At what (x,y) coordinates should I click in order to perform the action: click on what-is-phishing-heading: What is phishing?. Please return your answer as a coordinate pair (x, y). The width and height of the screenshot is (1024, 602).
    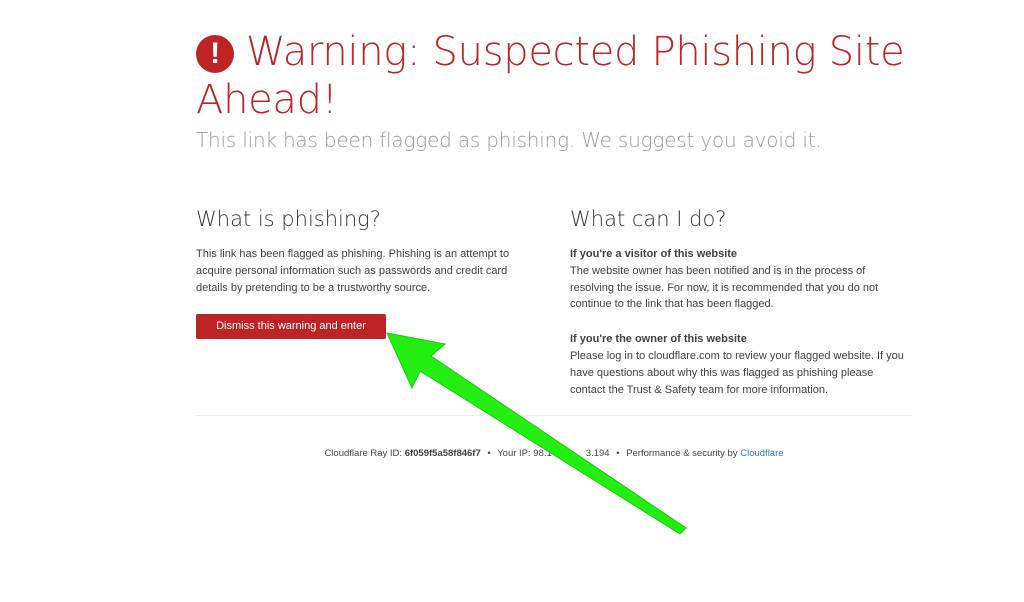
    Looking at the image, I should click on (288, 219).